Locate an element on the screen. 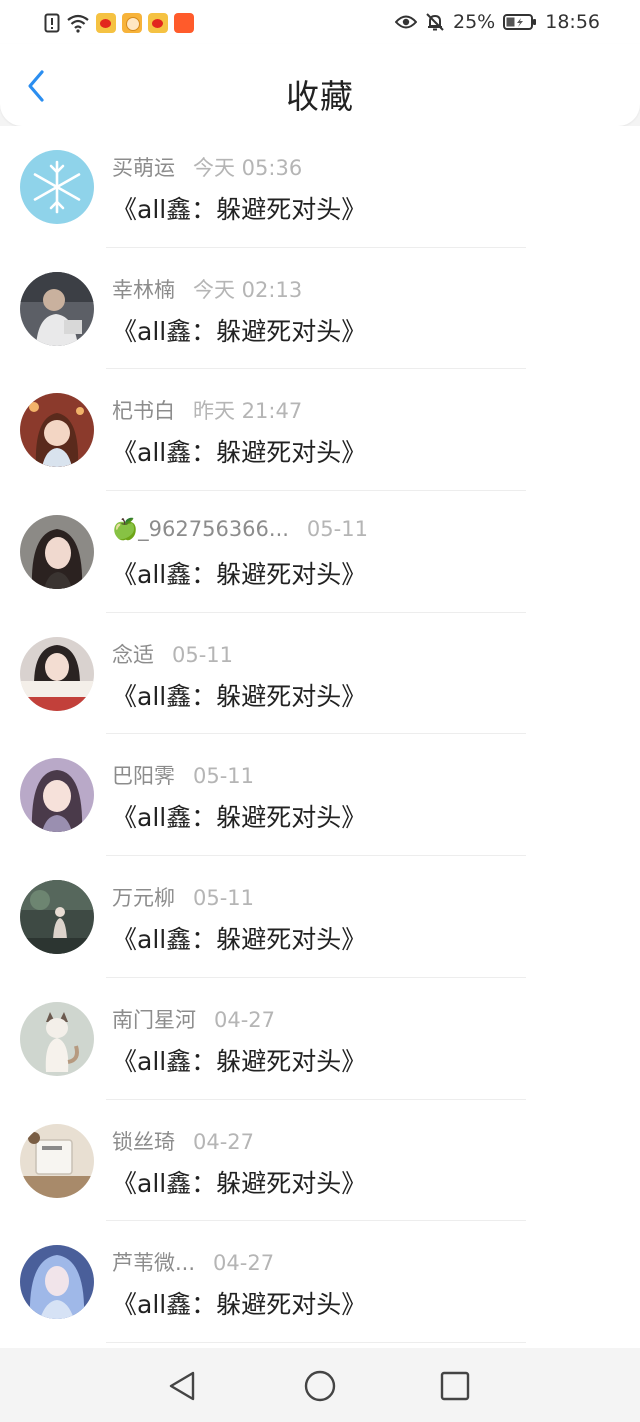  woman-portrait-avatar-image is located at coordinates (57, 552).